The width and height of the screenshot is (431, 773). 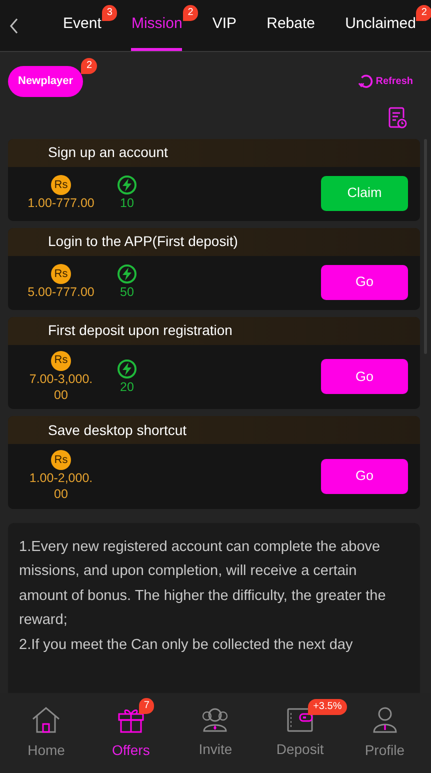 I want to click on people-icon, so click(x=215, y=719).